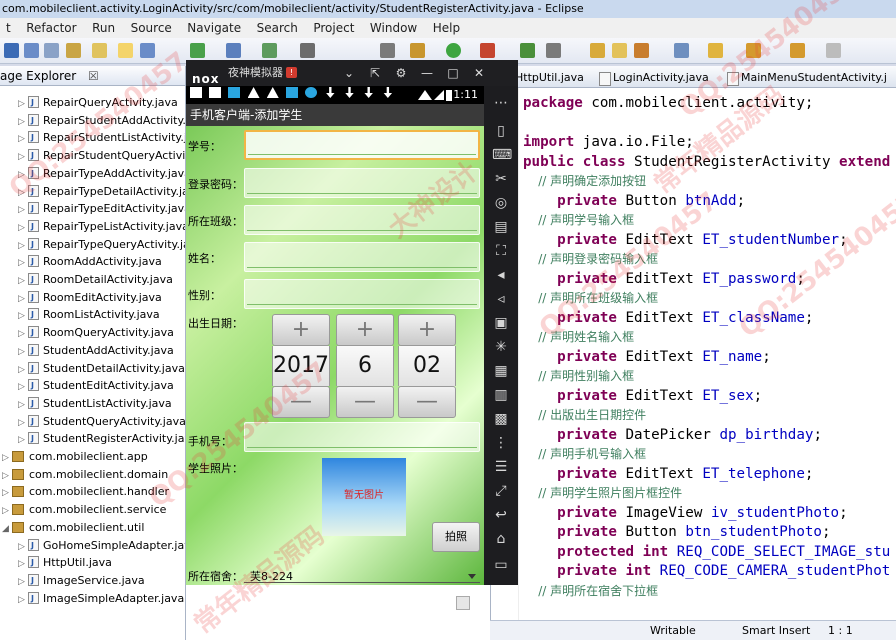 This screenshot has height=640, width=896. I want to click on dropdown-arrow-icon, so click(472, 576).